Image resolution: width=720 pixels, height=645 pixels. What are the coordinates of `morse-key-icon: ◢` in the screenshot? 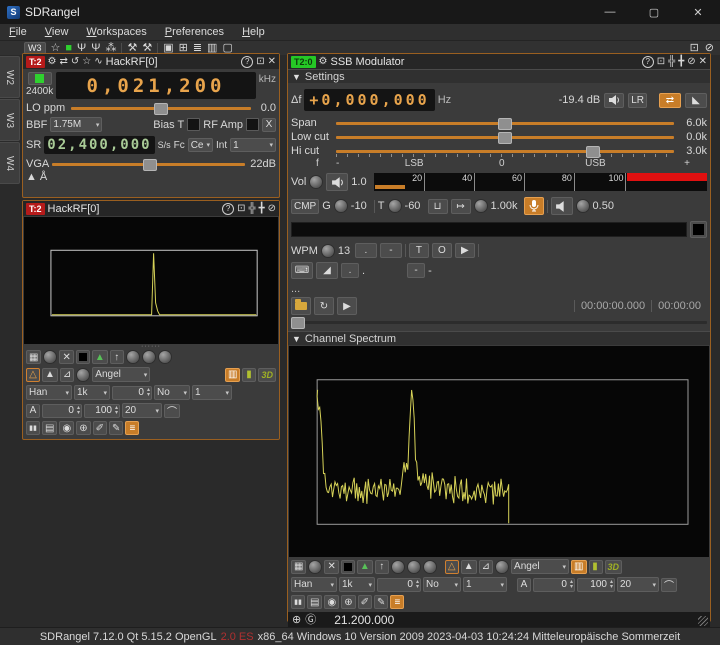 It's located at (327, 270).